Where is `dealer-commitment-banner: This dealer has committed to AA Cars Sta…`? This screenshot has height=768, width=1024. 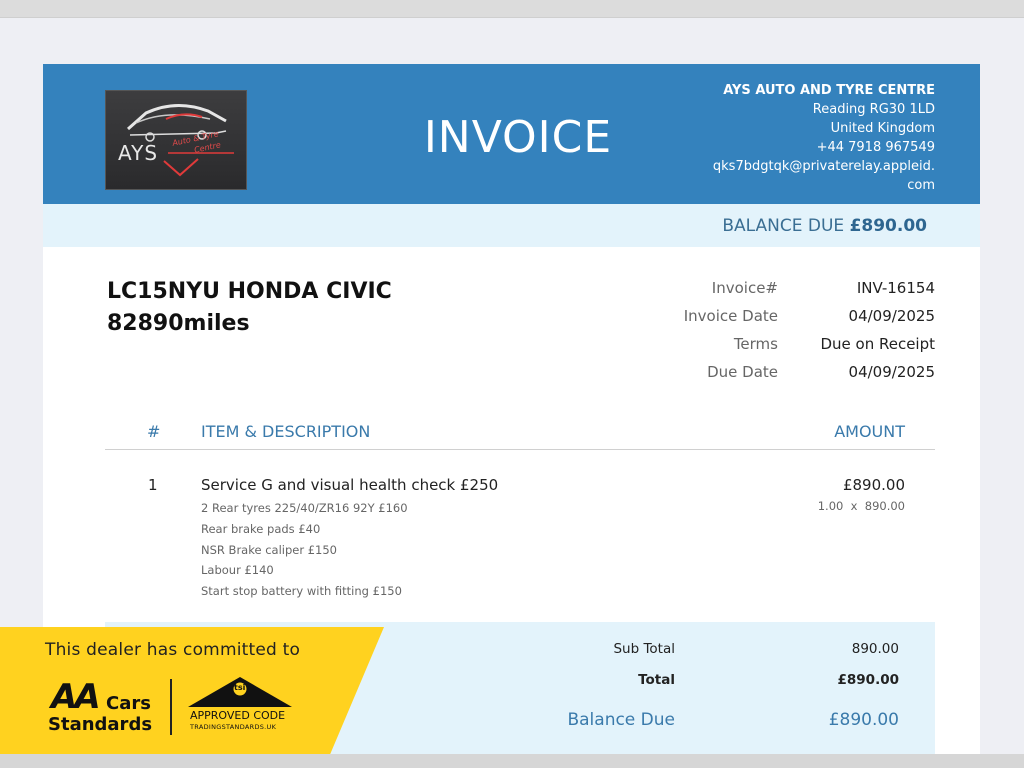 dealer-commitment-banner: This dealer has committed to AA Cars Sta… is located at coordinates (192, 690).